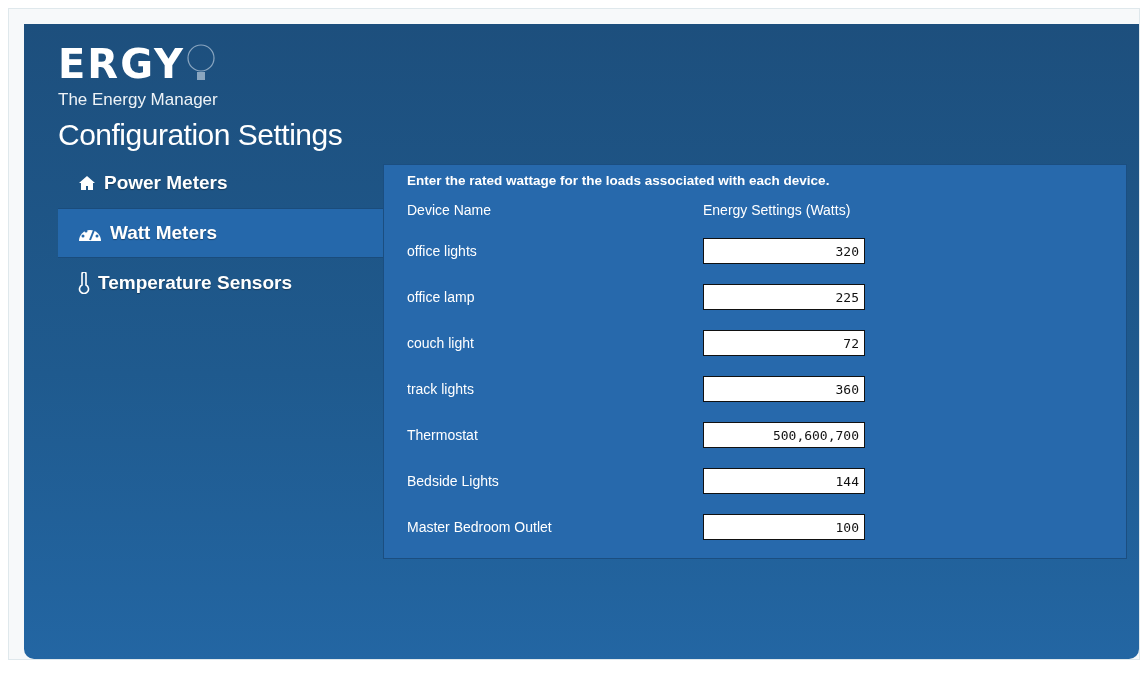 The width and height of the screenshot is (1148, 677). Describe the element at coordinates (784, 389) in the screenshot. I see `wattage-field: 360` at that location.